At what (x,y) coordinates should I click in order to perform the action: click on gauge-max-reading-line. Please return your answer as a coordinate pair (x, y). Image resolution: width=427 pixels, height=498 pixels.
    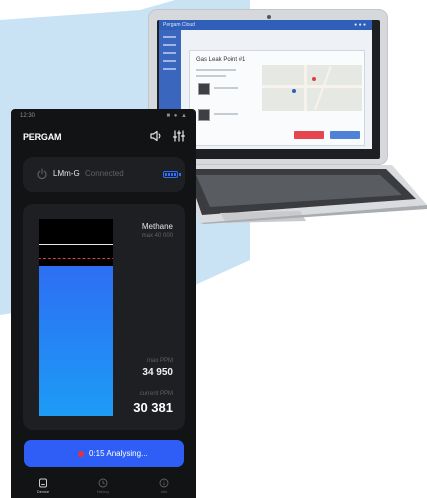
    Looking at the image, I should click on (76, 244).